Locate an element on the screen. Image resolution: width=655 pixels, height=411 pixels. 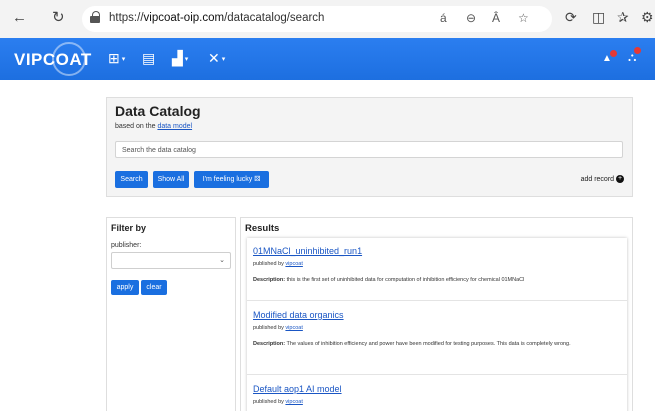
bell-icon: ▲ is located at coordinates (609, 57).